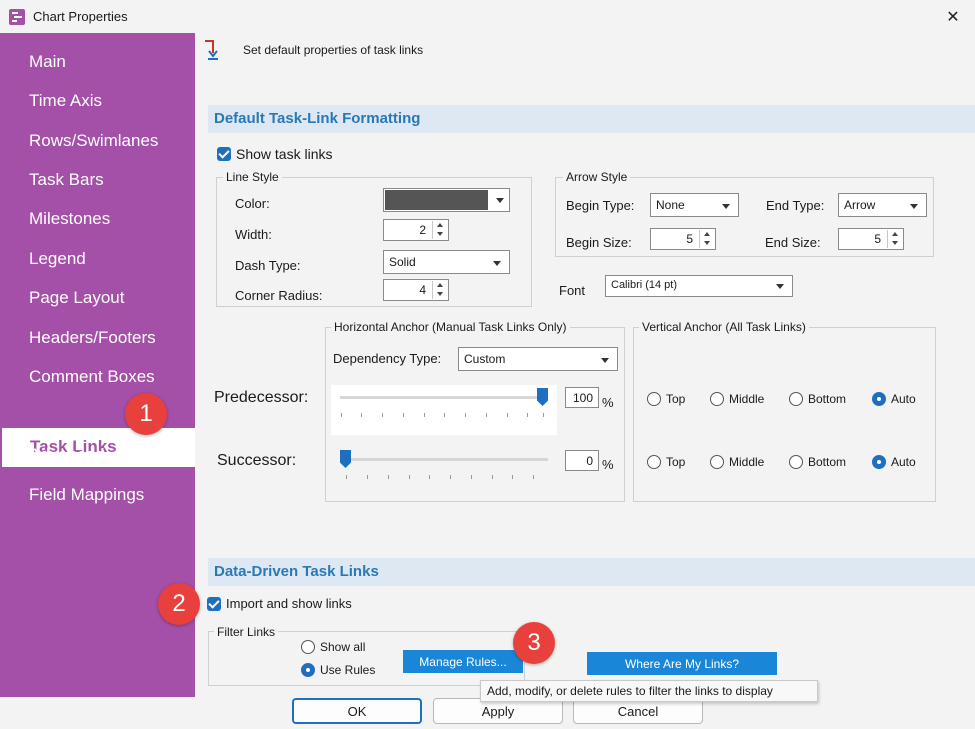  I want to click on predecessor-percent-input: 100, so click(582, 397).